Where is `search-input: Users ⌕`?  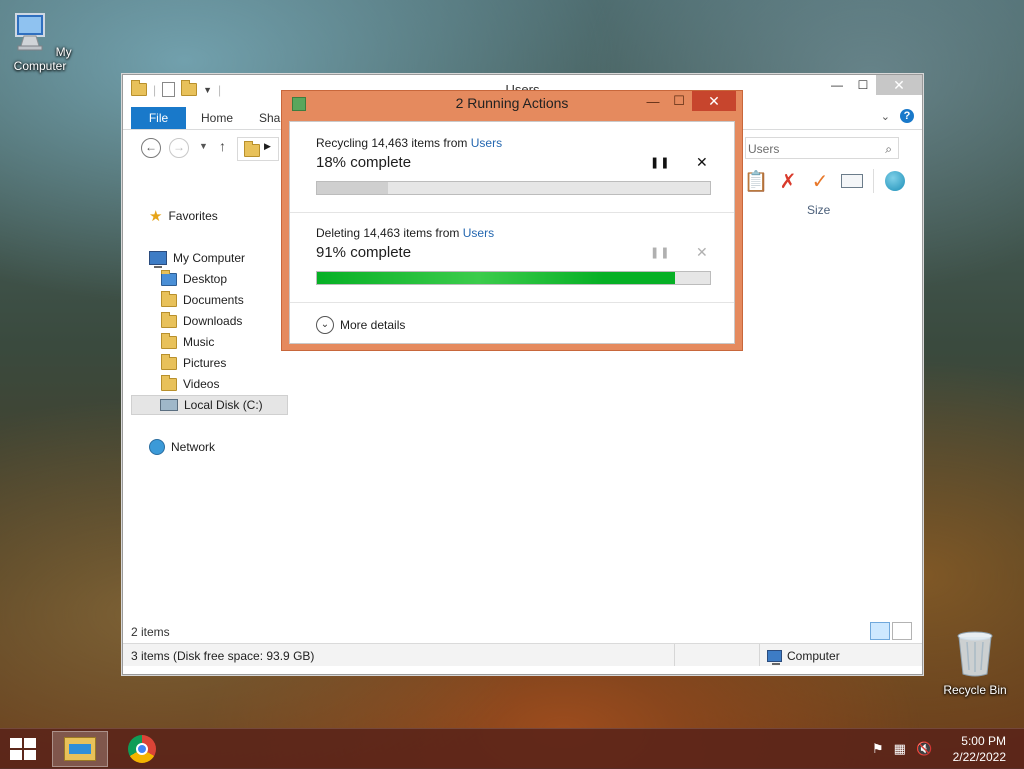 search-input: Users ⌕ is located at coordinates (822, 148).